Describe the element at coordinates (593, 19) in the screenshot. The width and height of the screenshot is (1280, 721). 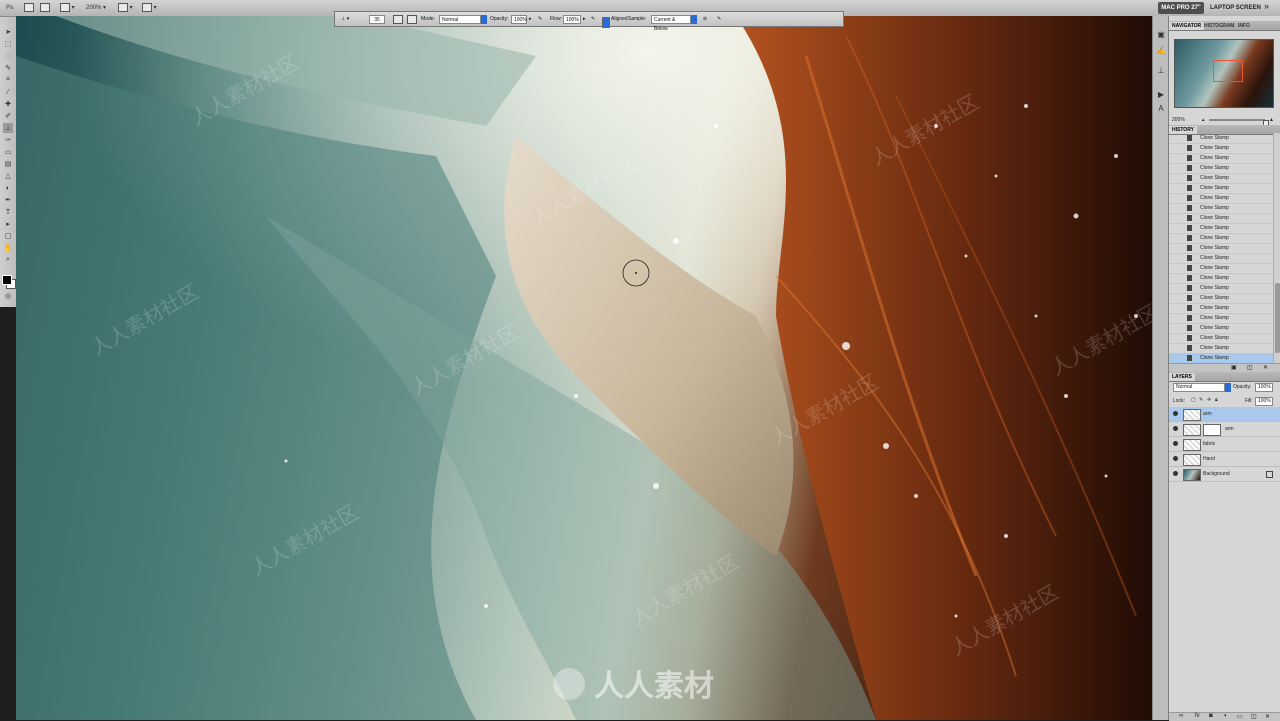
I see `airbrush-icon: ✎` at that location.